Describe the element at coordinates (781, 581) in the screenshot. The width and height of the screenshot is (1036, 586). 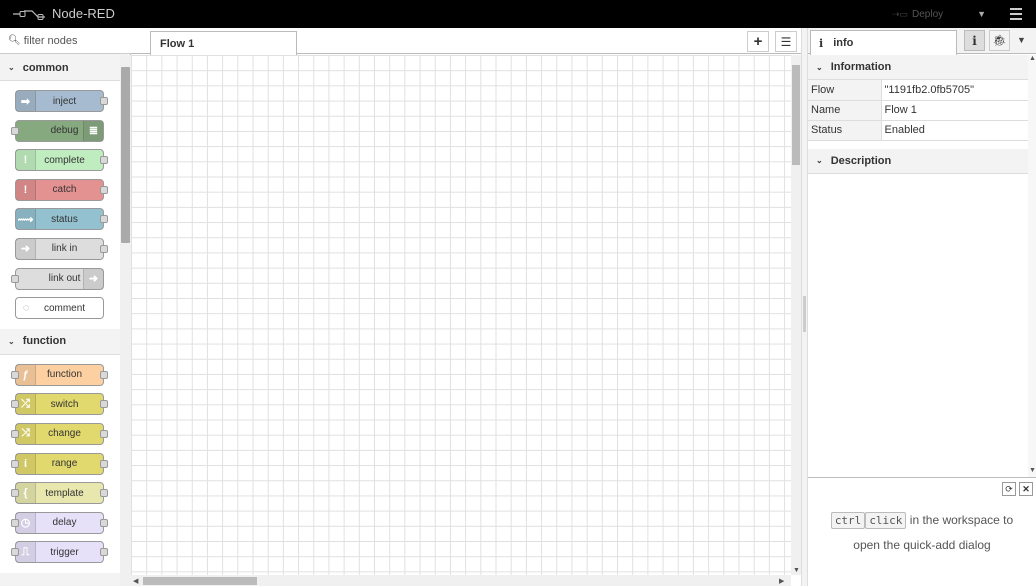
I see `scroll-right-arrow-icon: ▶` at that location.